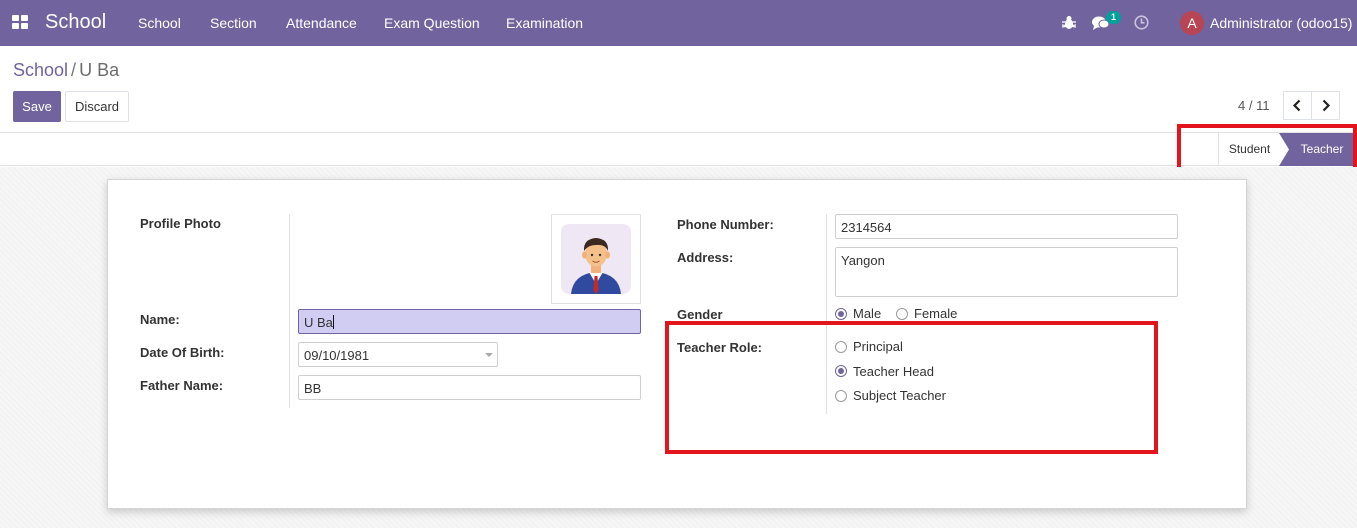 The height and width of the screenshot is (528, 1357). I want to click on address-label: Address:, so click(705, 257).